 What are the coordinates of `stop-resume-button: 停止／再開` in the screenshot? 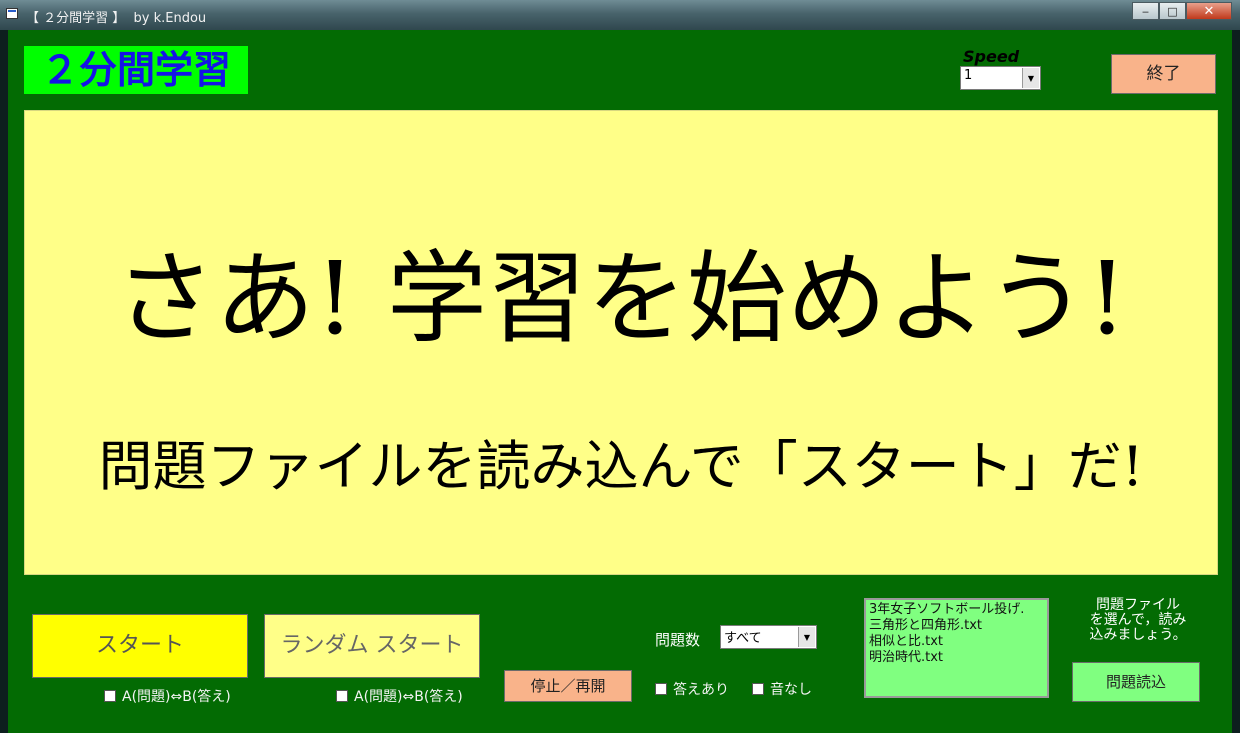 It's located at (568, 686).